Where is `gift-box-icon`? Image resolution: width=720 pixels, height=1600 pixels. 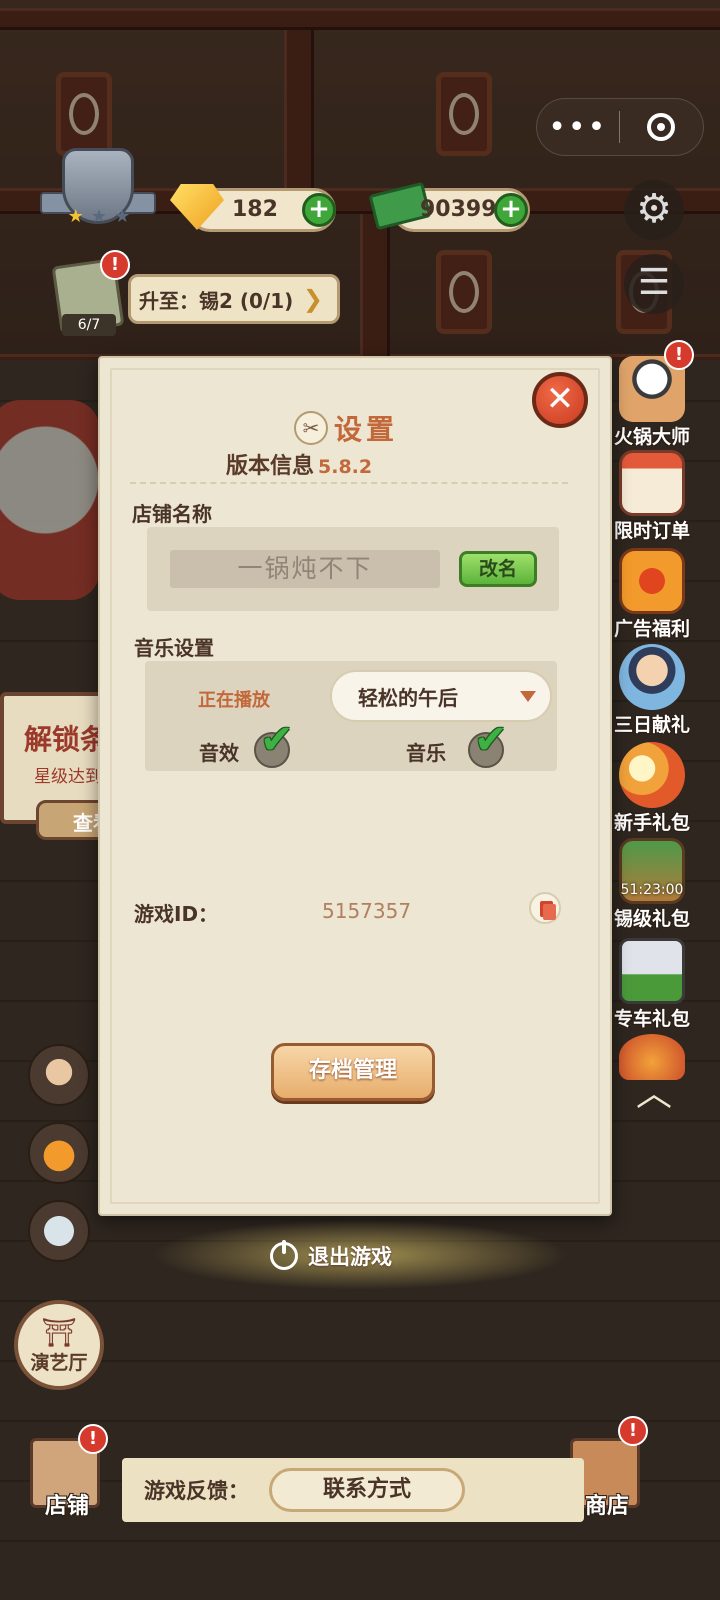 gift-box-icon is located at coordinates (59, 1153).